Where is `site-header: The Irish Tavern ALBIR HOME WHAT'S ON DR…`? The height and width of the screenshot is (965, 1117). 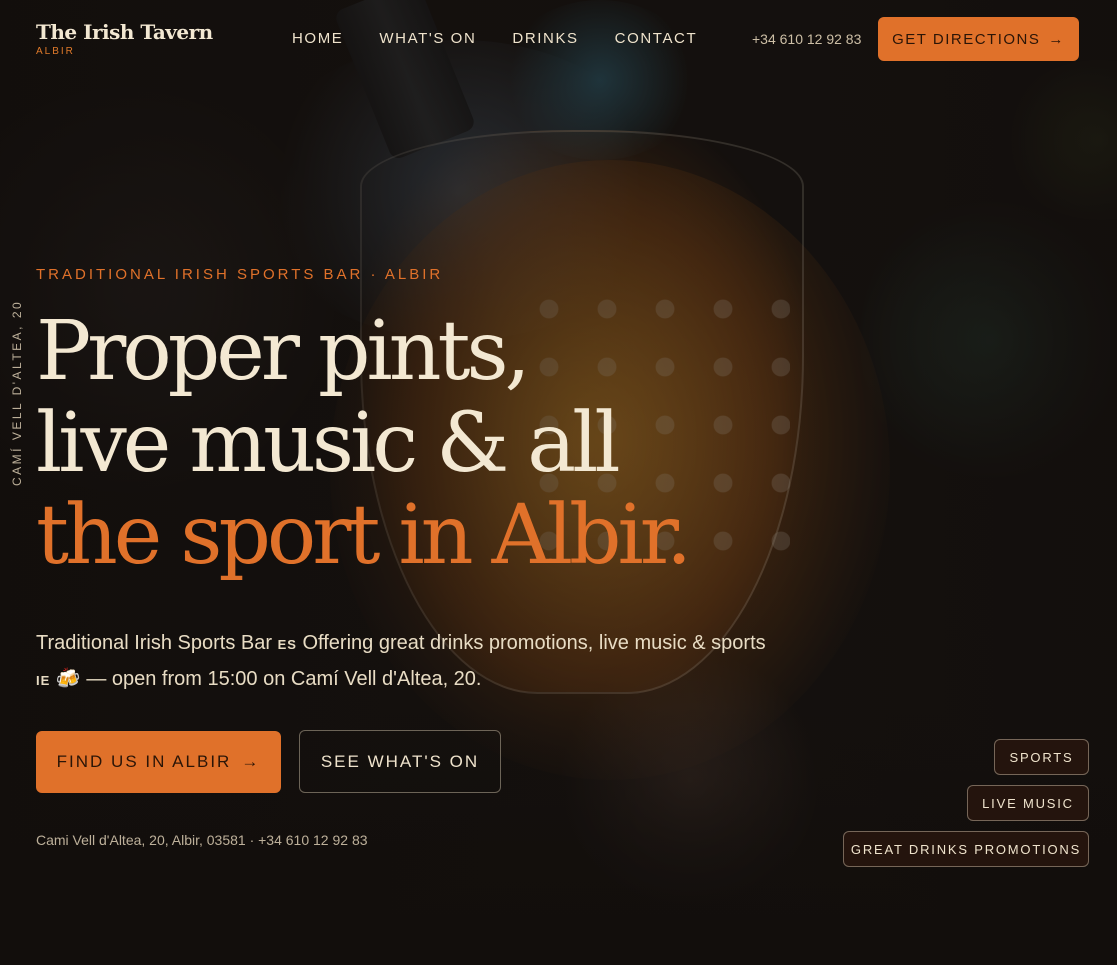
site-header: The Irish Tavern ALBIR HOME WHAT'S ON DR… is located at coordinates (558, 40).